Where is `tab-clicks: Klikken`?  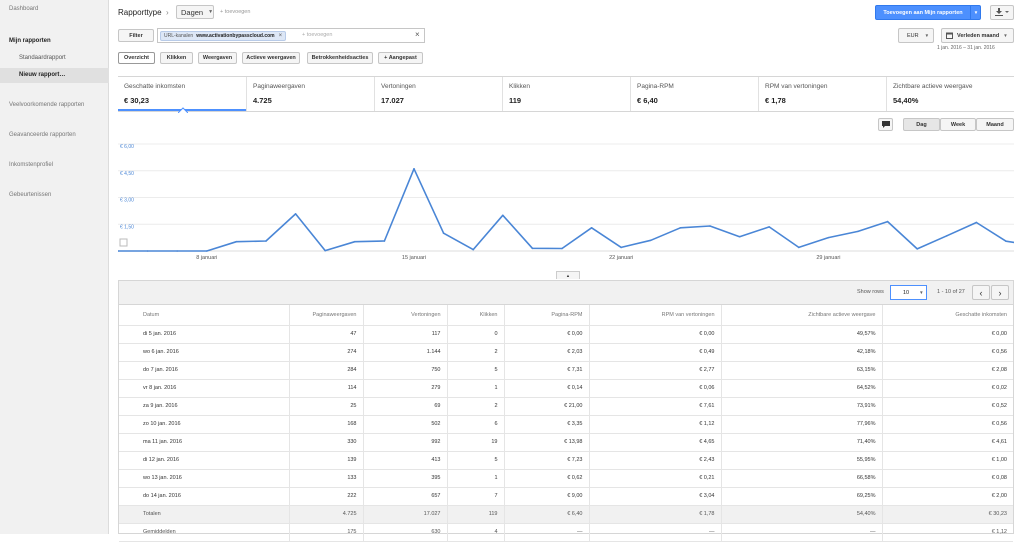 tab-clicks: Klikken is located at coordinates (176, 58).